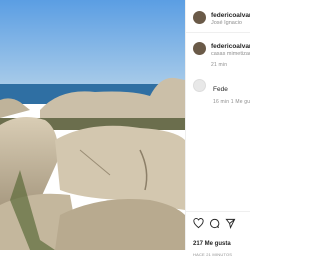 This screenshot has width=320, height=261. Describe the element at coordinates (219, 65) in the screenshot. I see `comment-meta: 21 min` at that location.